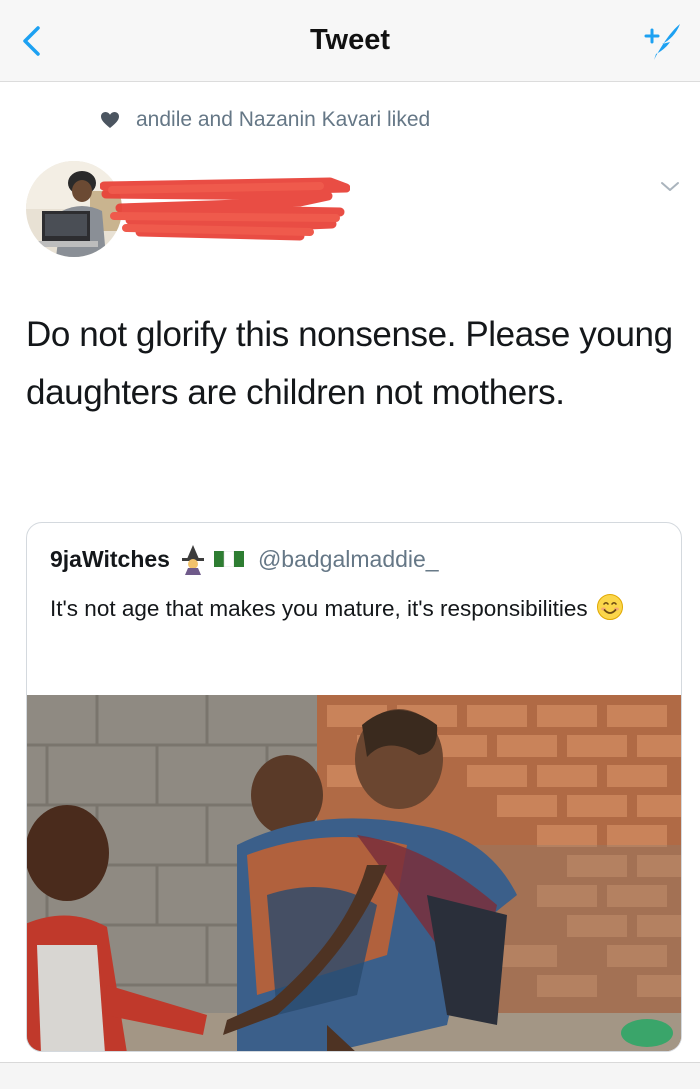  Describe the element at coordinates (110, 558) in the screenshot. I see `quoted-author-name: 9jaWitches` at that location.